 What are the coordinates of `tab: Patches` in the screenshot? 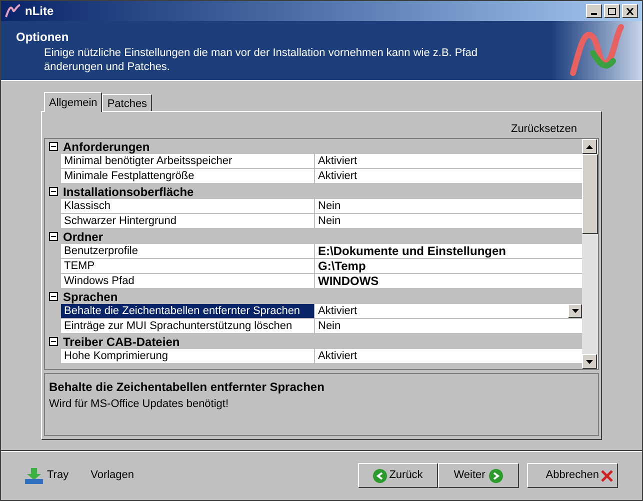 It's located at (127, 102).